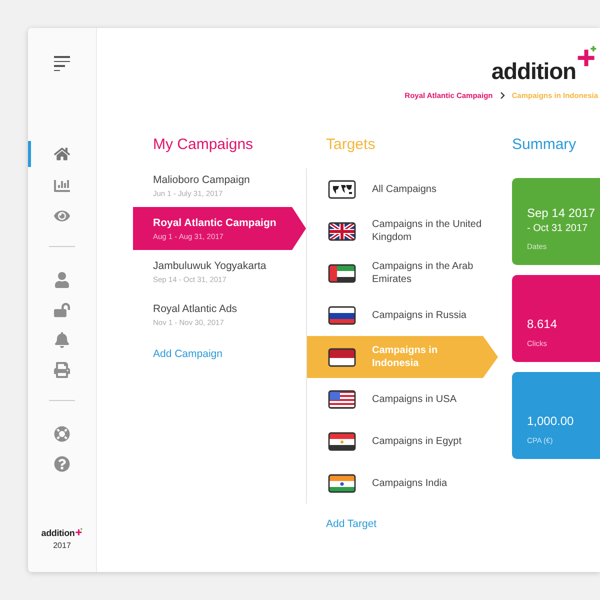  Describe the element at coordinates (62, 340) in the screenshot. I see `bell-icon` at that location.